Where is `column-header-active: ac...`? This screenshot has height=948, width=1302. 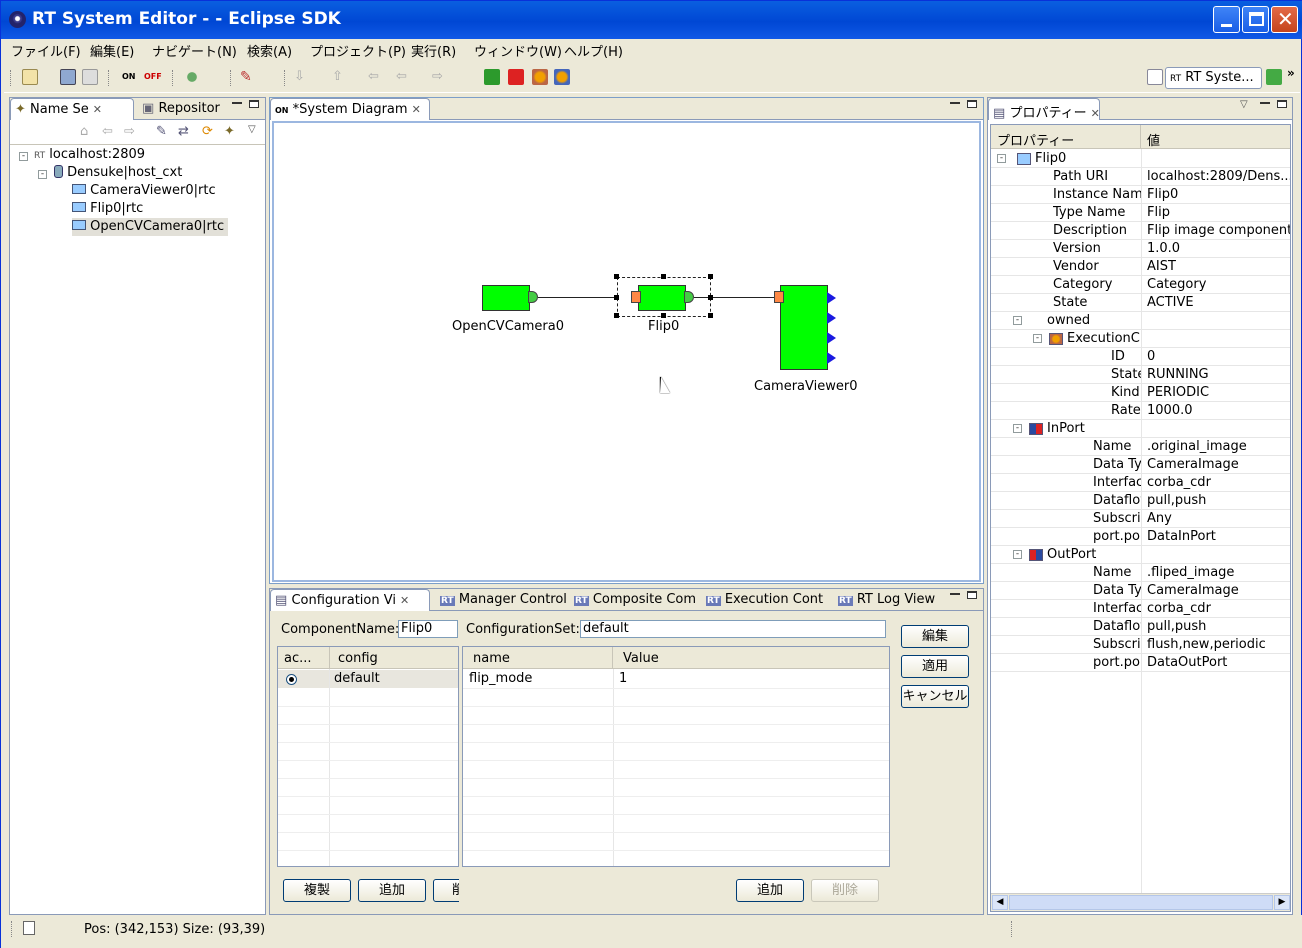 column-header-active: ac... is located at coordinates (304, 658).